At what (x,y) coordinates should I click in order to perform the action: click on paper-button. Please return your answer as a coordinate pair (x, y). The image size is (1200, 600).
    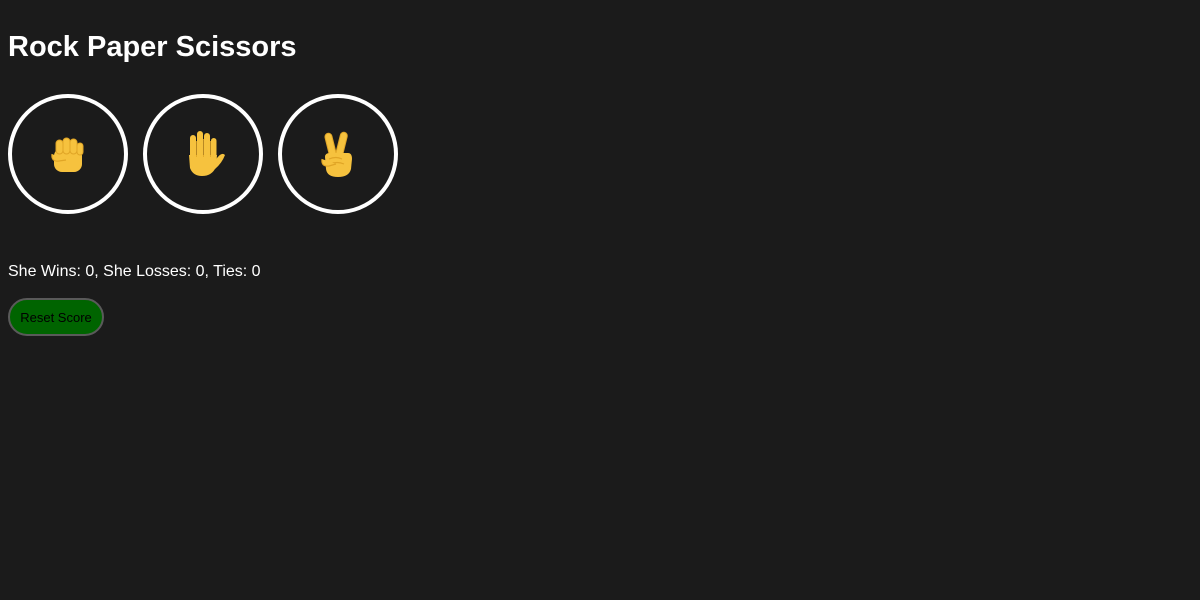
    Looking at the image, I should click on (203, 154).